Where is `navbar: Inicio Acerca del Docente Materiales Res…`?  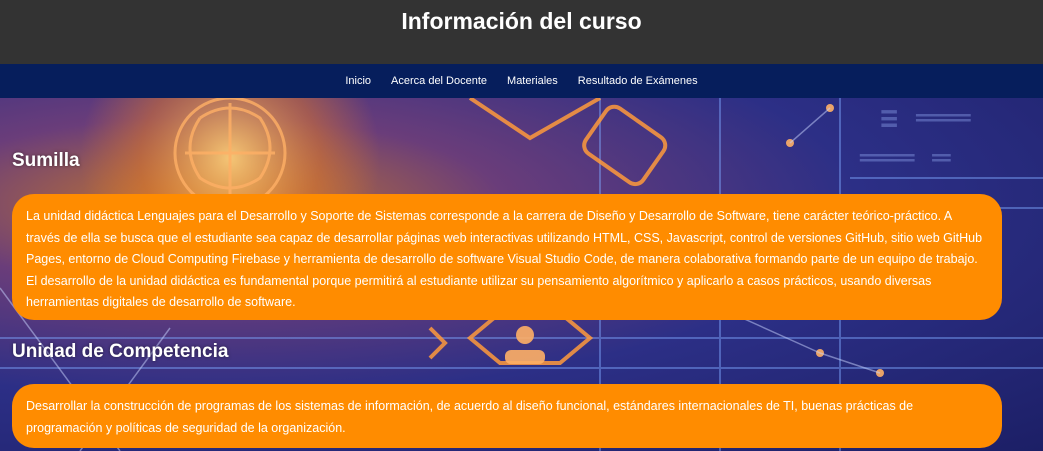
navbar: Inicio Acerca del Docente Materiales Res… is located at coordinates (521, 81).